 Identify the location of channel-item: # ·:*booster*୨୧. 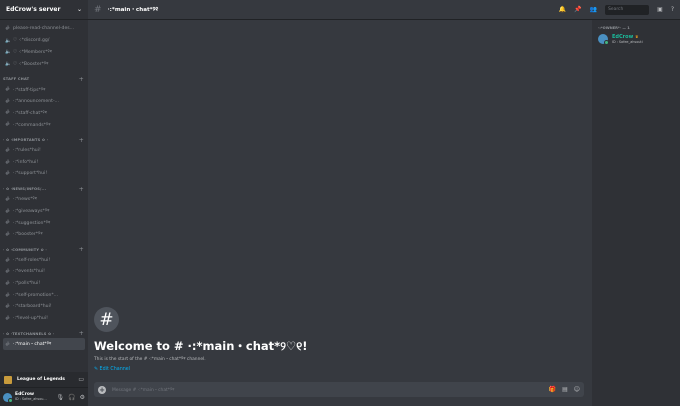
(44, 235).